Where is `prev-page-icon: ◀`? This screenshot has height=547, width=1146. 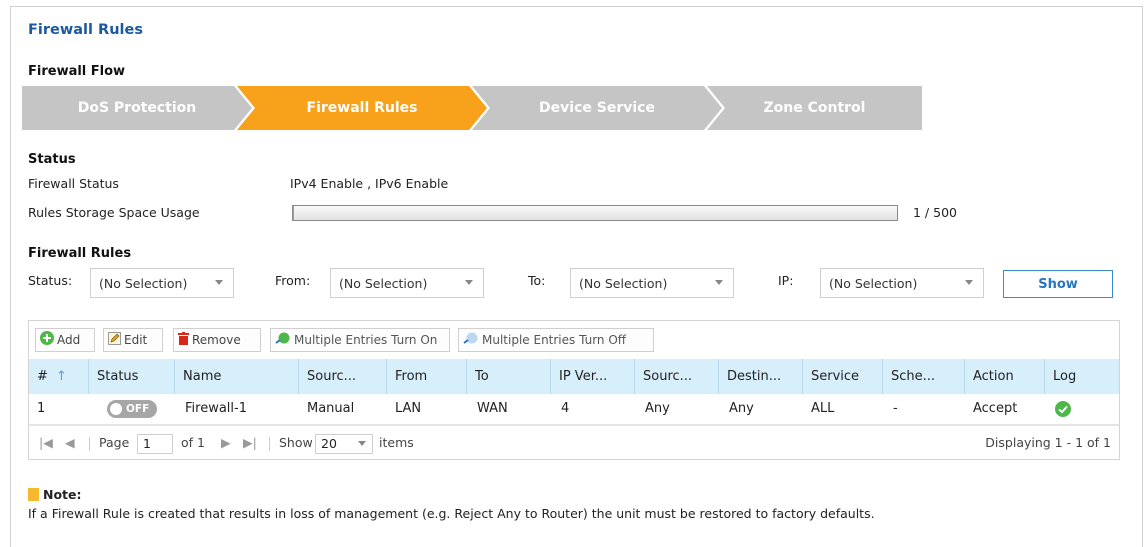 prev-page-icon: ◀ is located at coordinates (70, 443).